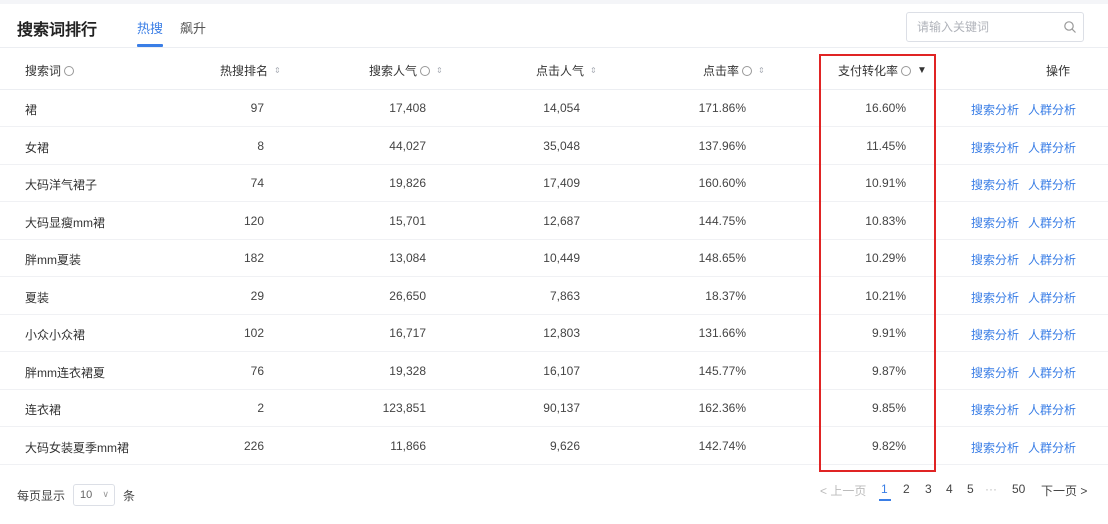  Describe the element at coordinates (193, 27) in the screenshot. I see `tab-rising: 飙升` at that location.